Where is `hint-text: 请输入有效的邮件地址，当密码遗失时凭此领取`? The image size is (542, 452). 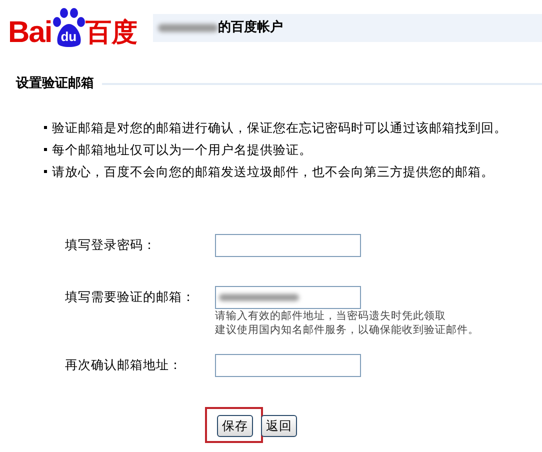
hint-text: 请输入有效的邮件地址，当密码遗失时凭此领取 is located at coordinates (331, 315).